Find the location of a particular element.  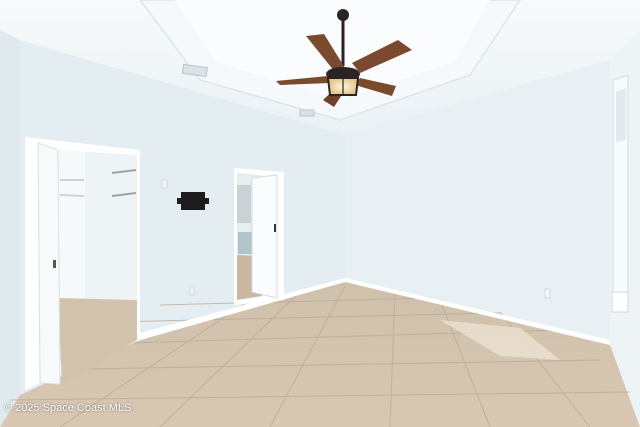

closet-door-handle is located at coordinates (54, 264).